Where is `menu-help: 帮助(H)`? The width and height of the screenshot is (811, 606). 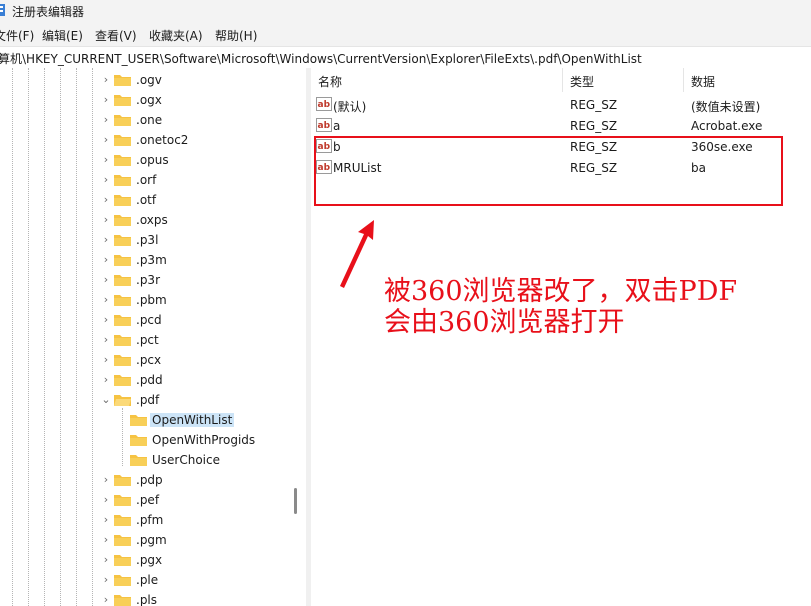
menu-help: 帮助(H) is located at coordinates (236, 35).